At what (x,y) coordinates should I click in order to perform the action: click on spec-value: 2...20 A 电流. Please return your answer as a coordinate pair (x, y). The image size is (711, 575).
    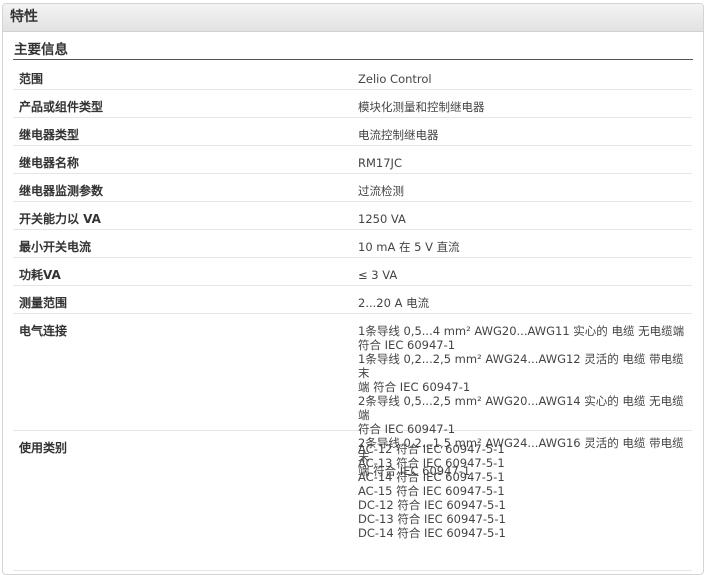
    Looking at the image, I should click on (394, 303).